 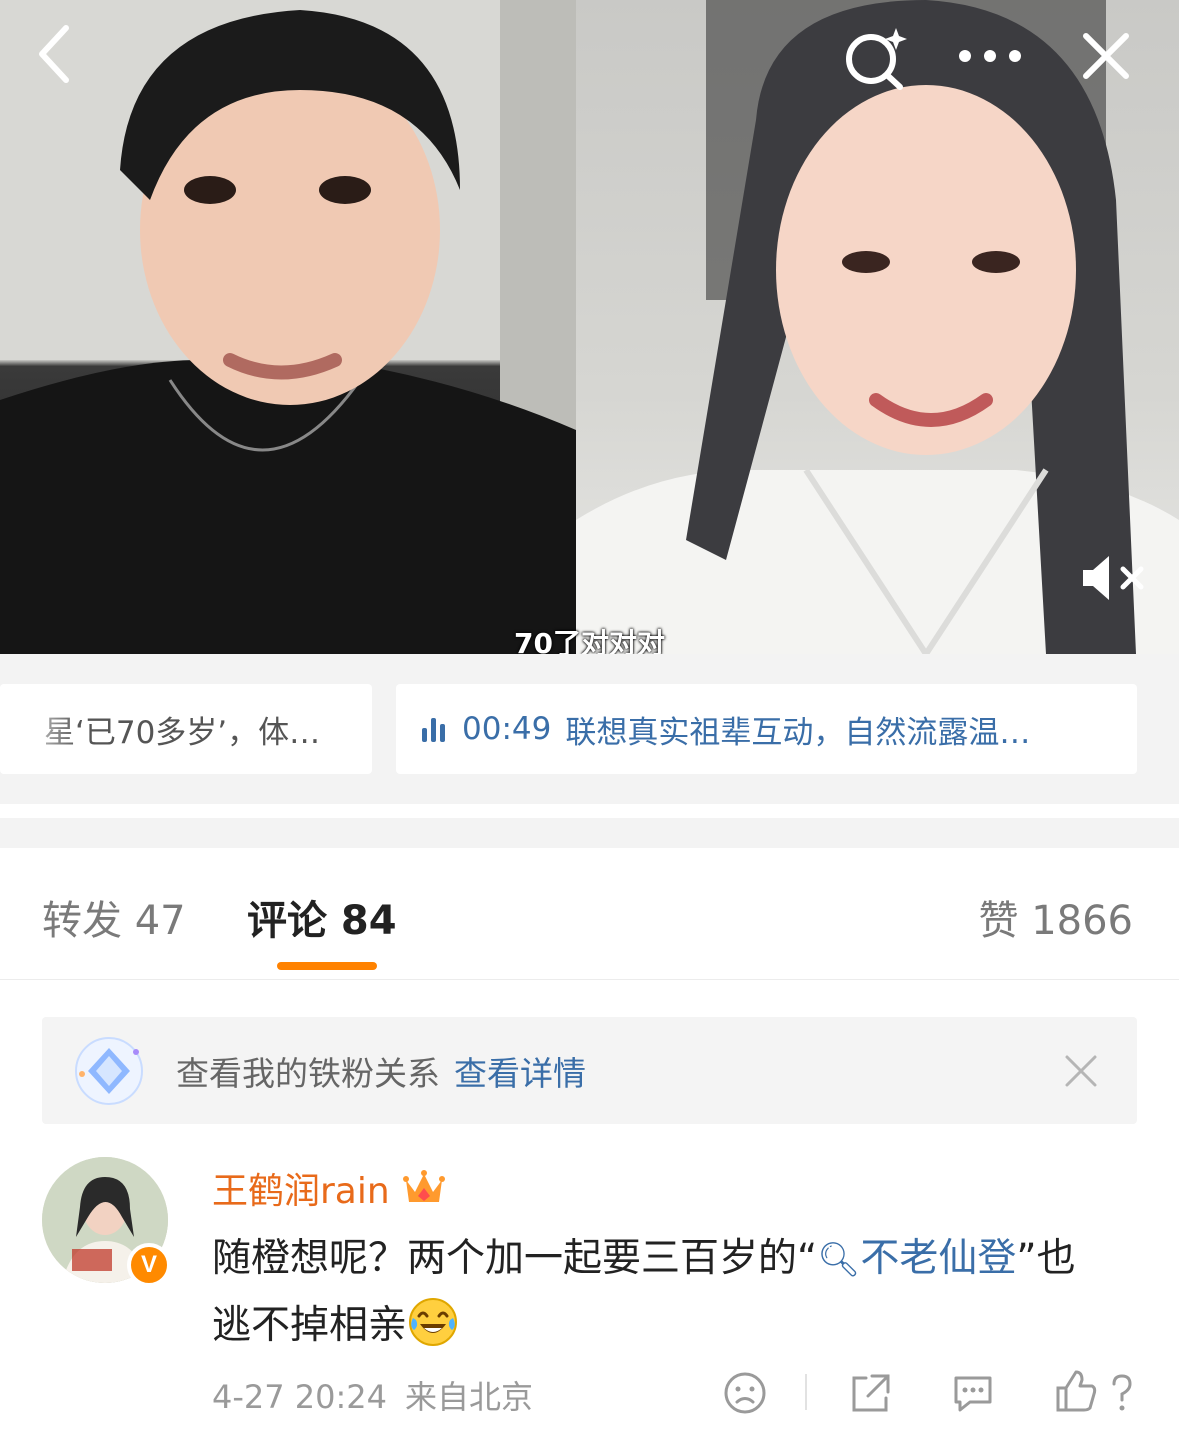 What do you see at coordinates (308, 1073) in the screenshot?
I see `fan-banner-text: 查看我的铁粉关系` at bounding box center [308, 1073].